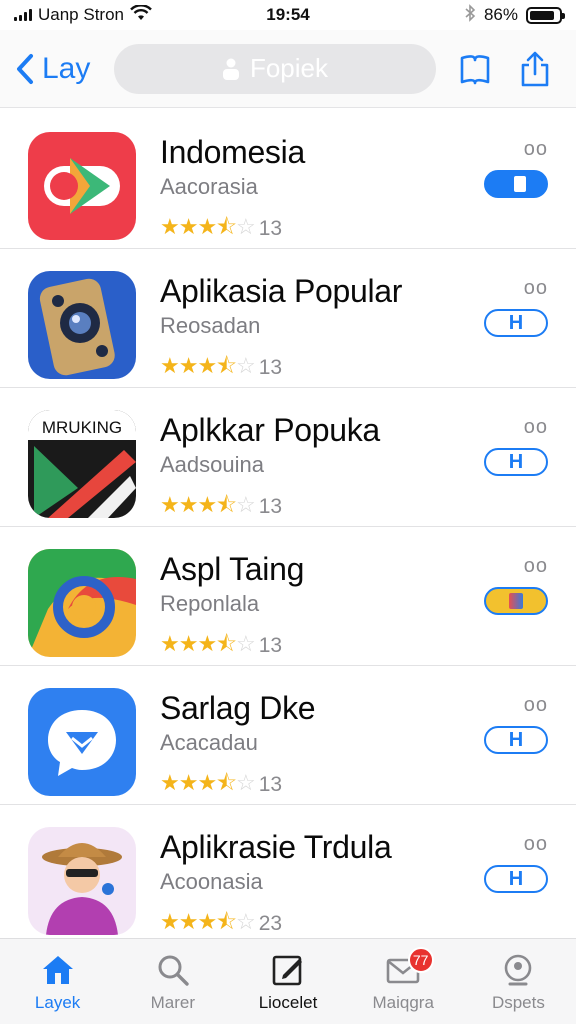 Image resolution: width=576 pixels, height=1024 pixels. What do you see at coordinates (232, 569) in the screenshot?
I see `app-title: Aspl Taing` at bounding box center [232, 569].